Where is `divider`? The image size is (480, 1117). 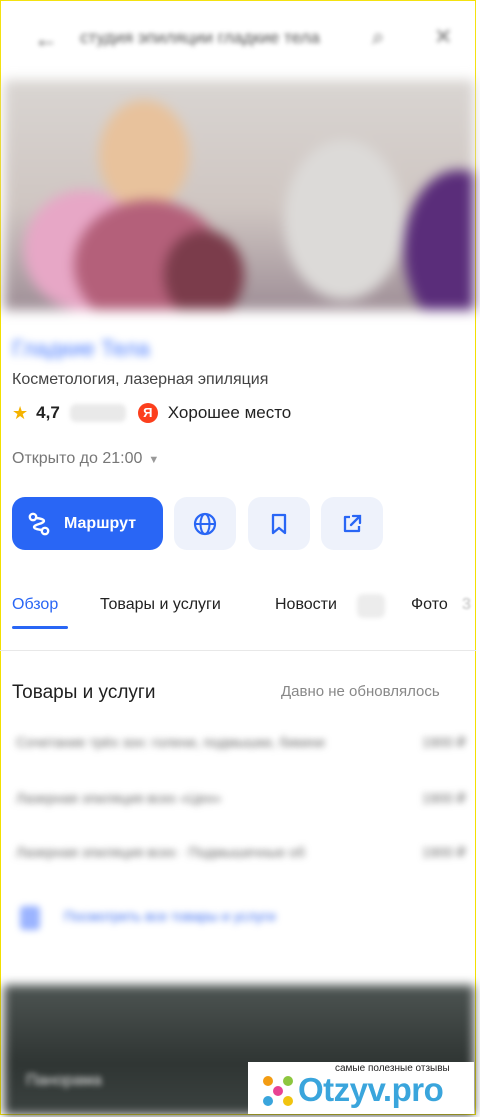 divider is located at coordinates (238, 650).